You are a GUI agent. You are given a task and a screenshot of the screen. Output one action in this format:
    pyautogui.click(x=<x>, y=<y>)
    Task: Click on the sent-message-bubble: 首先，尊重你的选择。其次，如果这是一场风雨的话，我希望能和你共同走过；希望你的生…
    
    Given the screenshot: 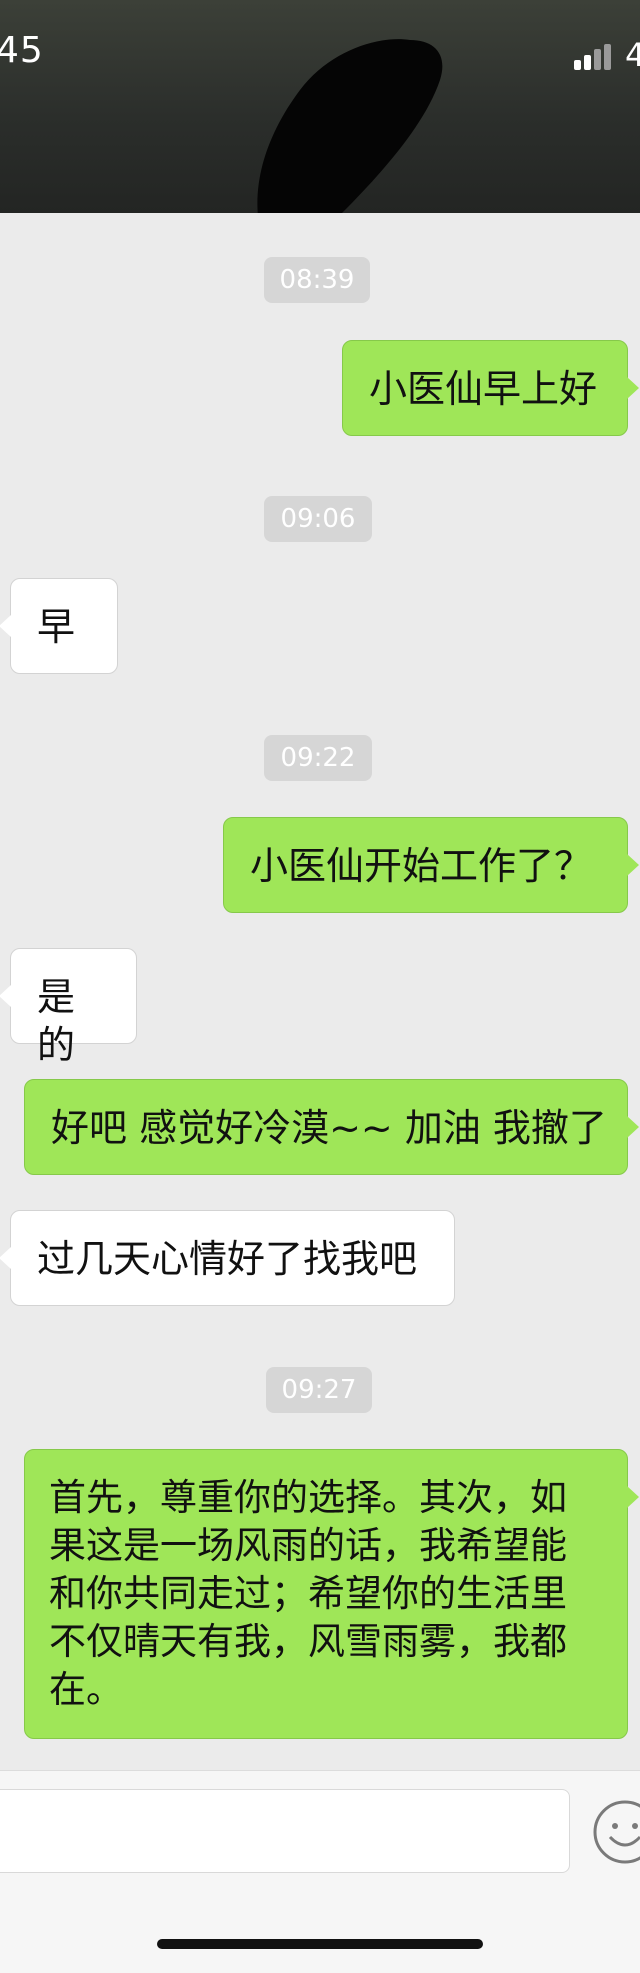 What is the action you would take?
    pyautogui.click(x=331, y=1594)
    